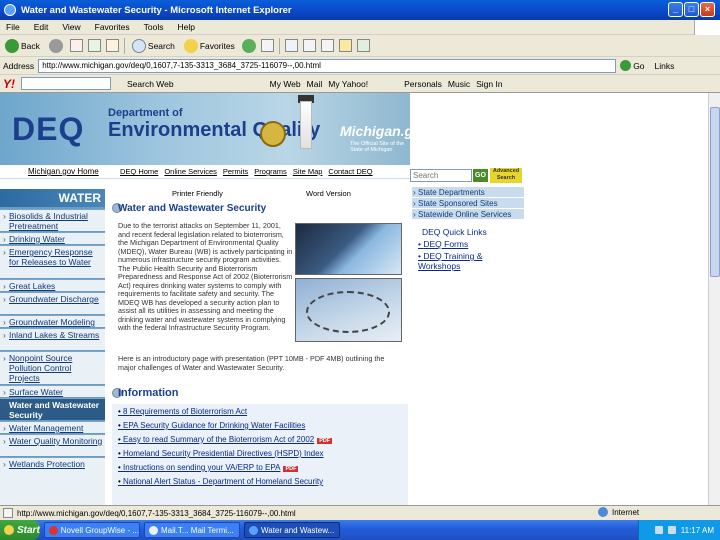  What do you see at coordinates (345, 45) in the screenshot?
I see `discuss-icon` at bounding box center [345, 45].